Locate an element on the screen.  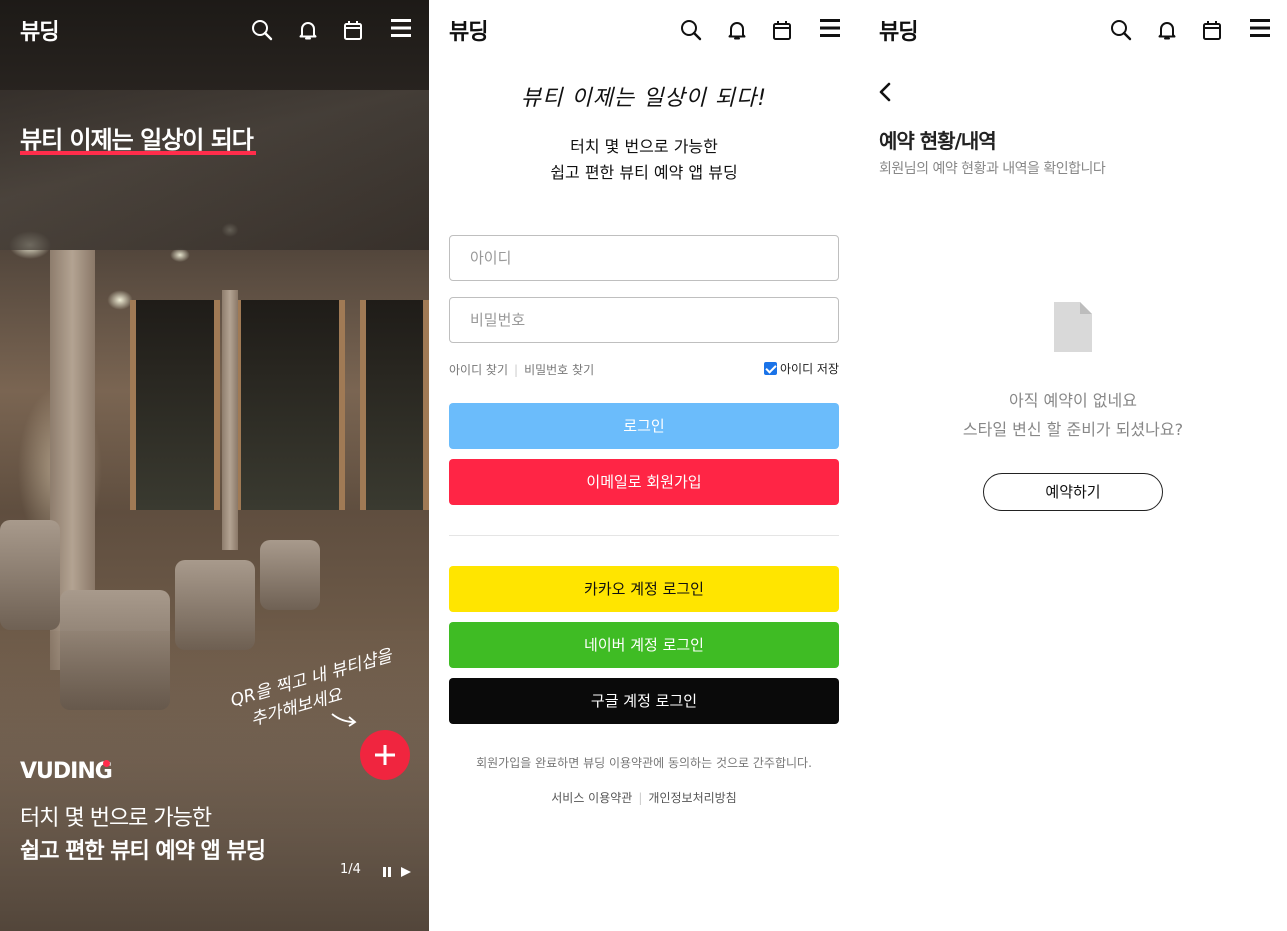
find-links: 아이디 찾기 | 비밀번호 찾기 is located at coordinates (521, 369).